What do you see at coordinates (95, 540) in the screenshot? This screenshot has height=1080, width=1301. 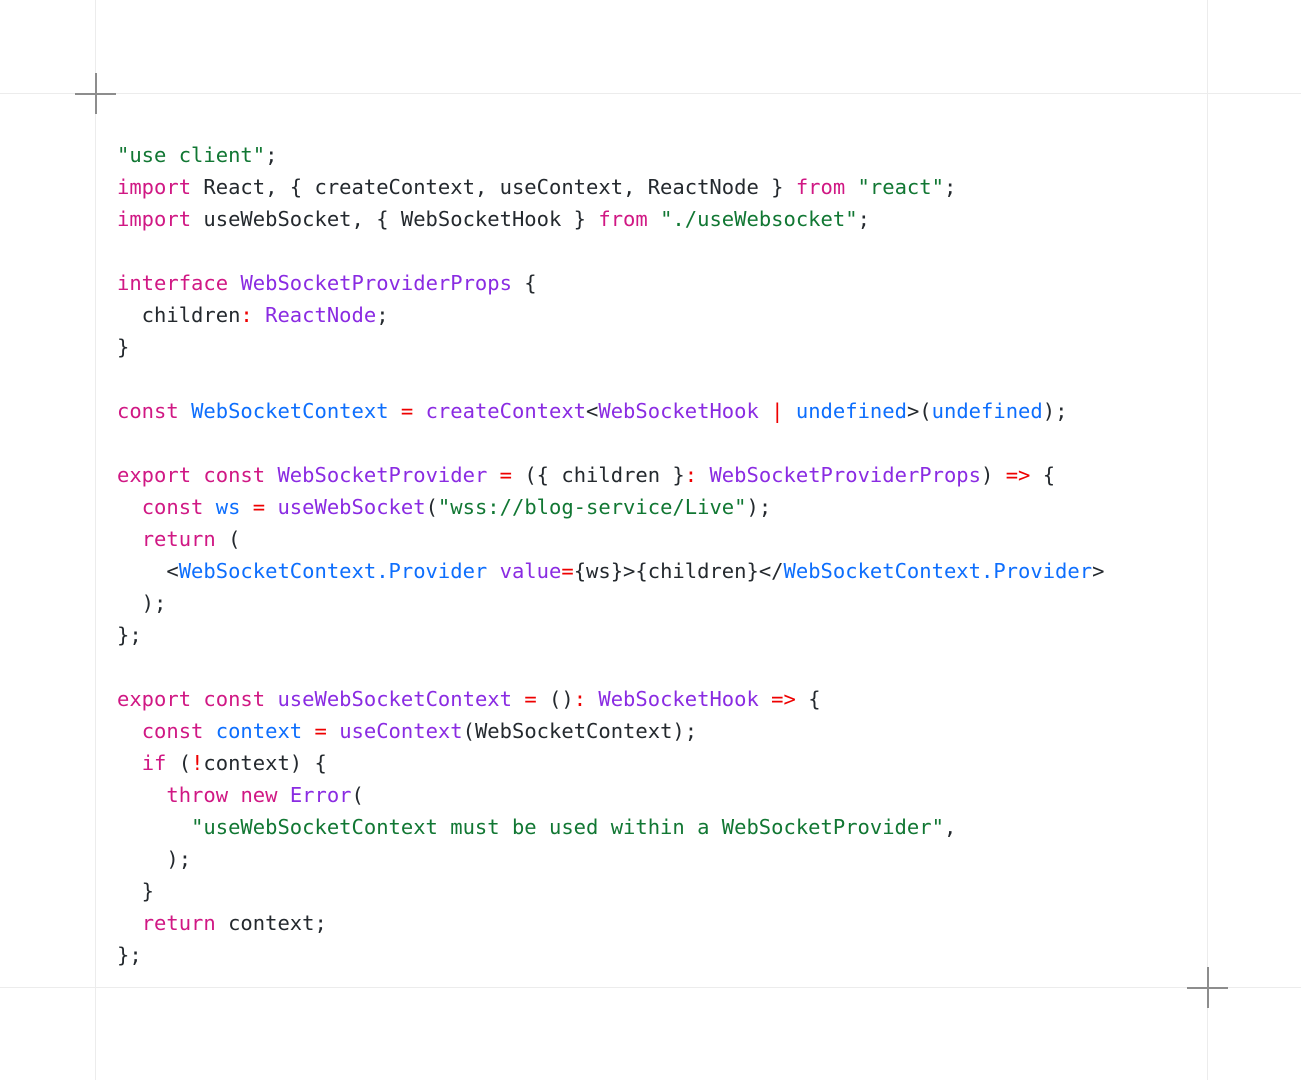 I see `page-guide-vertical-left` at bounding box center [95, 540].